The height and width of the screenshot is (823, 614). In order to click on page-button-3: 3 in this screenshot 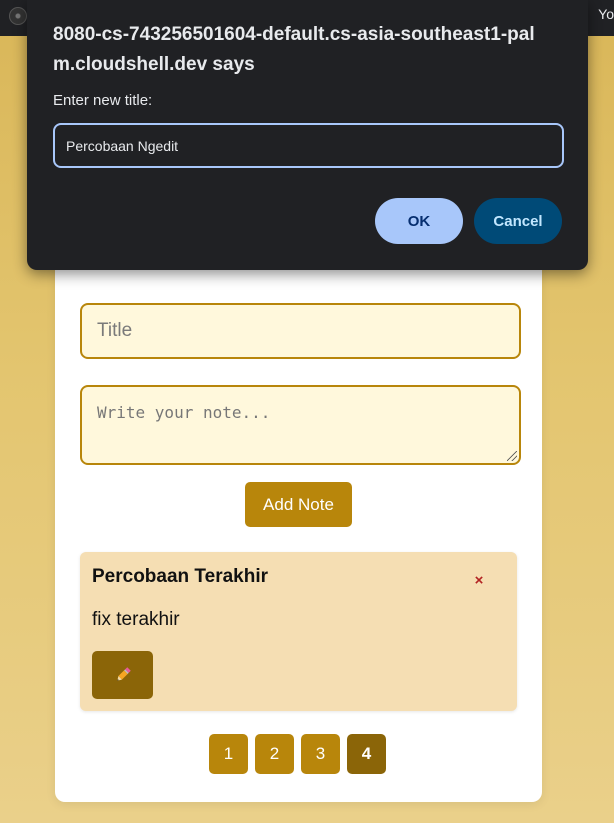, I will do `click(320, 754)`.